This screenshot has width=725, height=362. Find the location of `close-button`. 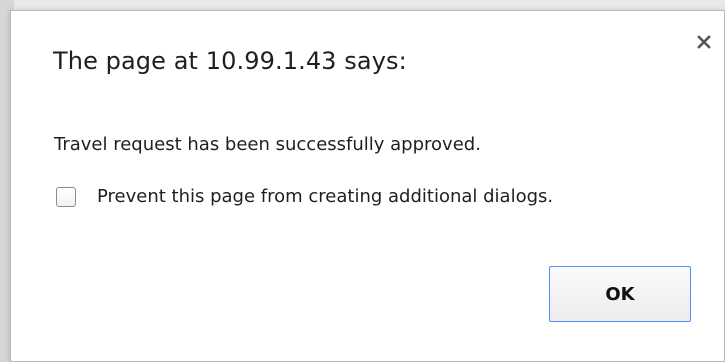

close-button is located at coordinates (704, 42).